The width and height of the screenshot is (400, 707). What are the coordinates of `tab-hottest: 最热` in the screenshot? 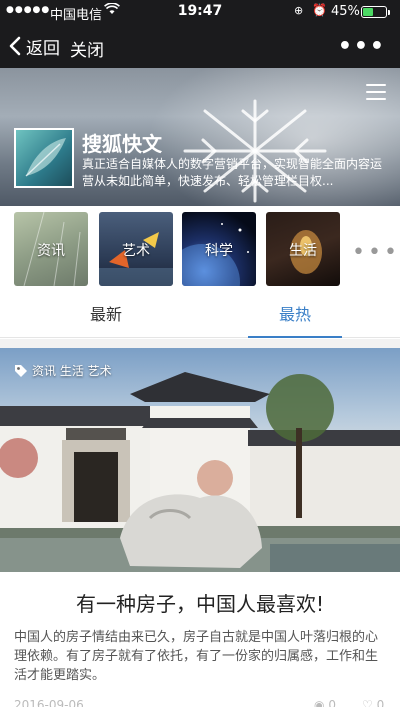 It's located at (295, 316).